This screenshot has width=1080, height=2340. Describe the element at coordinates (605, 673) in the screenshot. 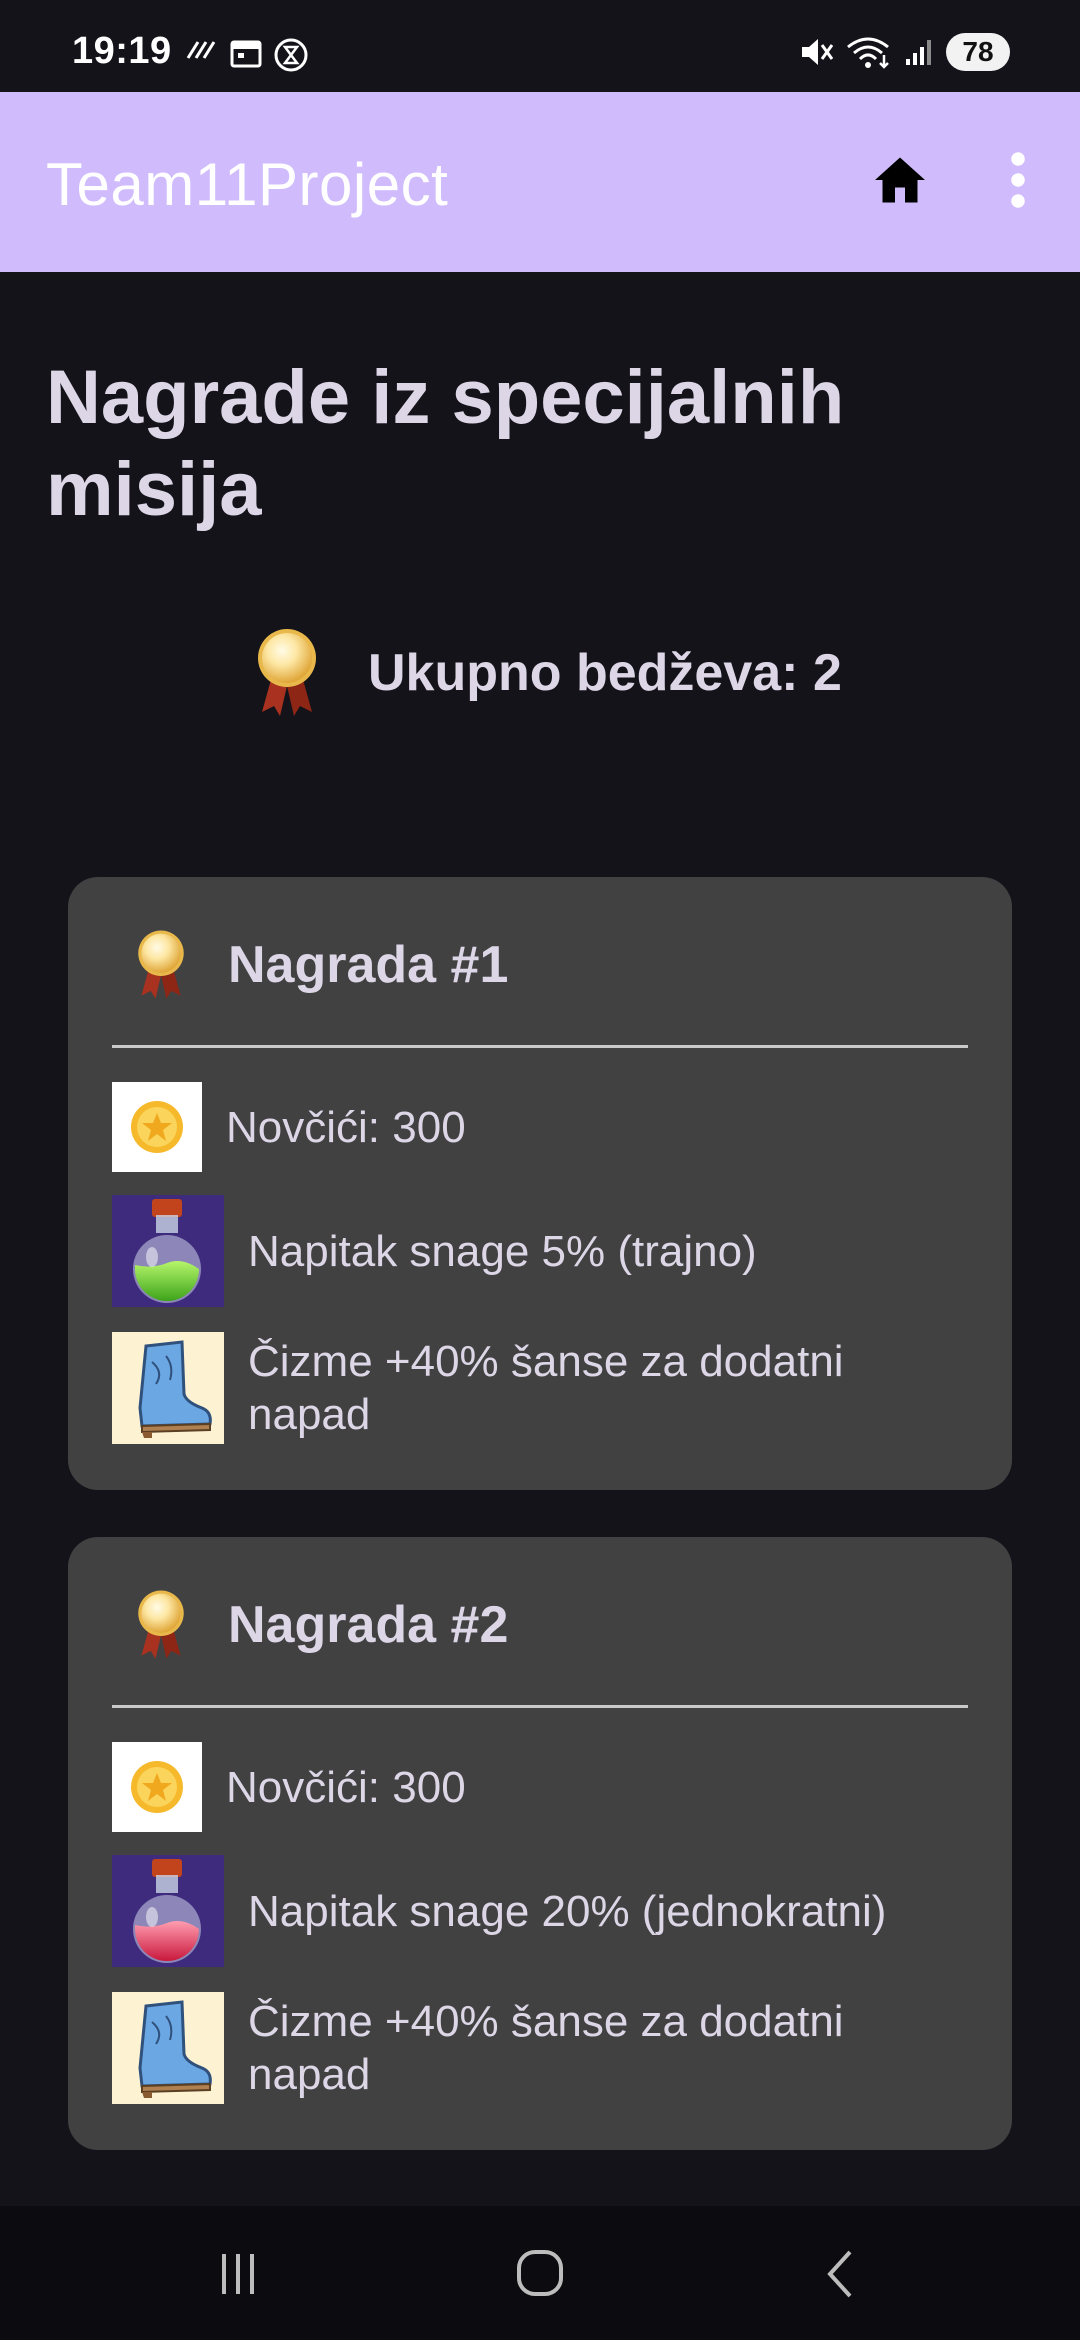

I see `badge-count: Ukupno bedževa: 2` at that location.